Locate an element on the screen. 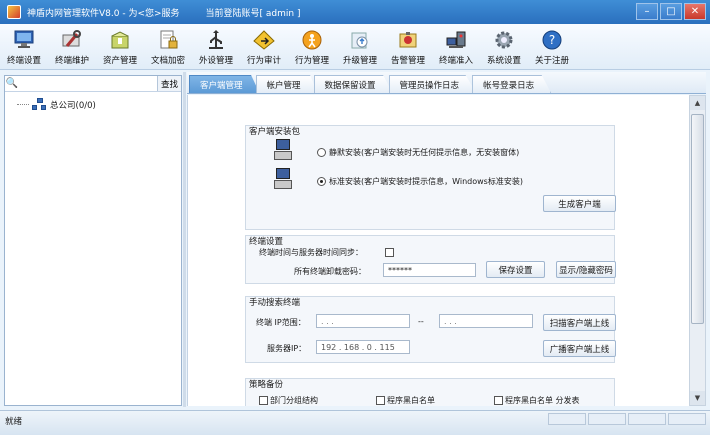 This screenshot has width=710, height=435. tab-account-management: 帐户管理 is located at coordinates (286, 84).